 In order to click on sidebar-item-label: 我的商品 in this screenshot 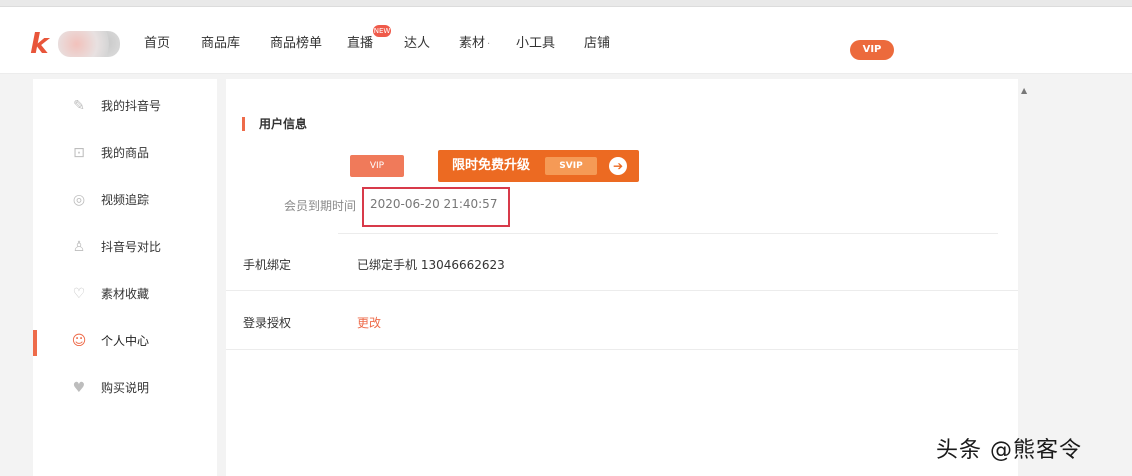, I will do `click(125, 153)`.